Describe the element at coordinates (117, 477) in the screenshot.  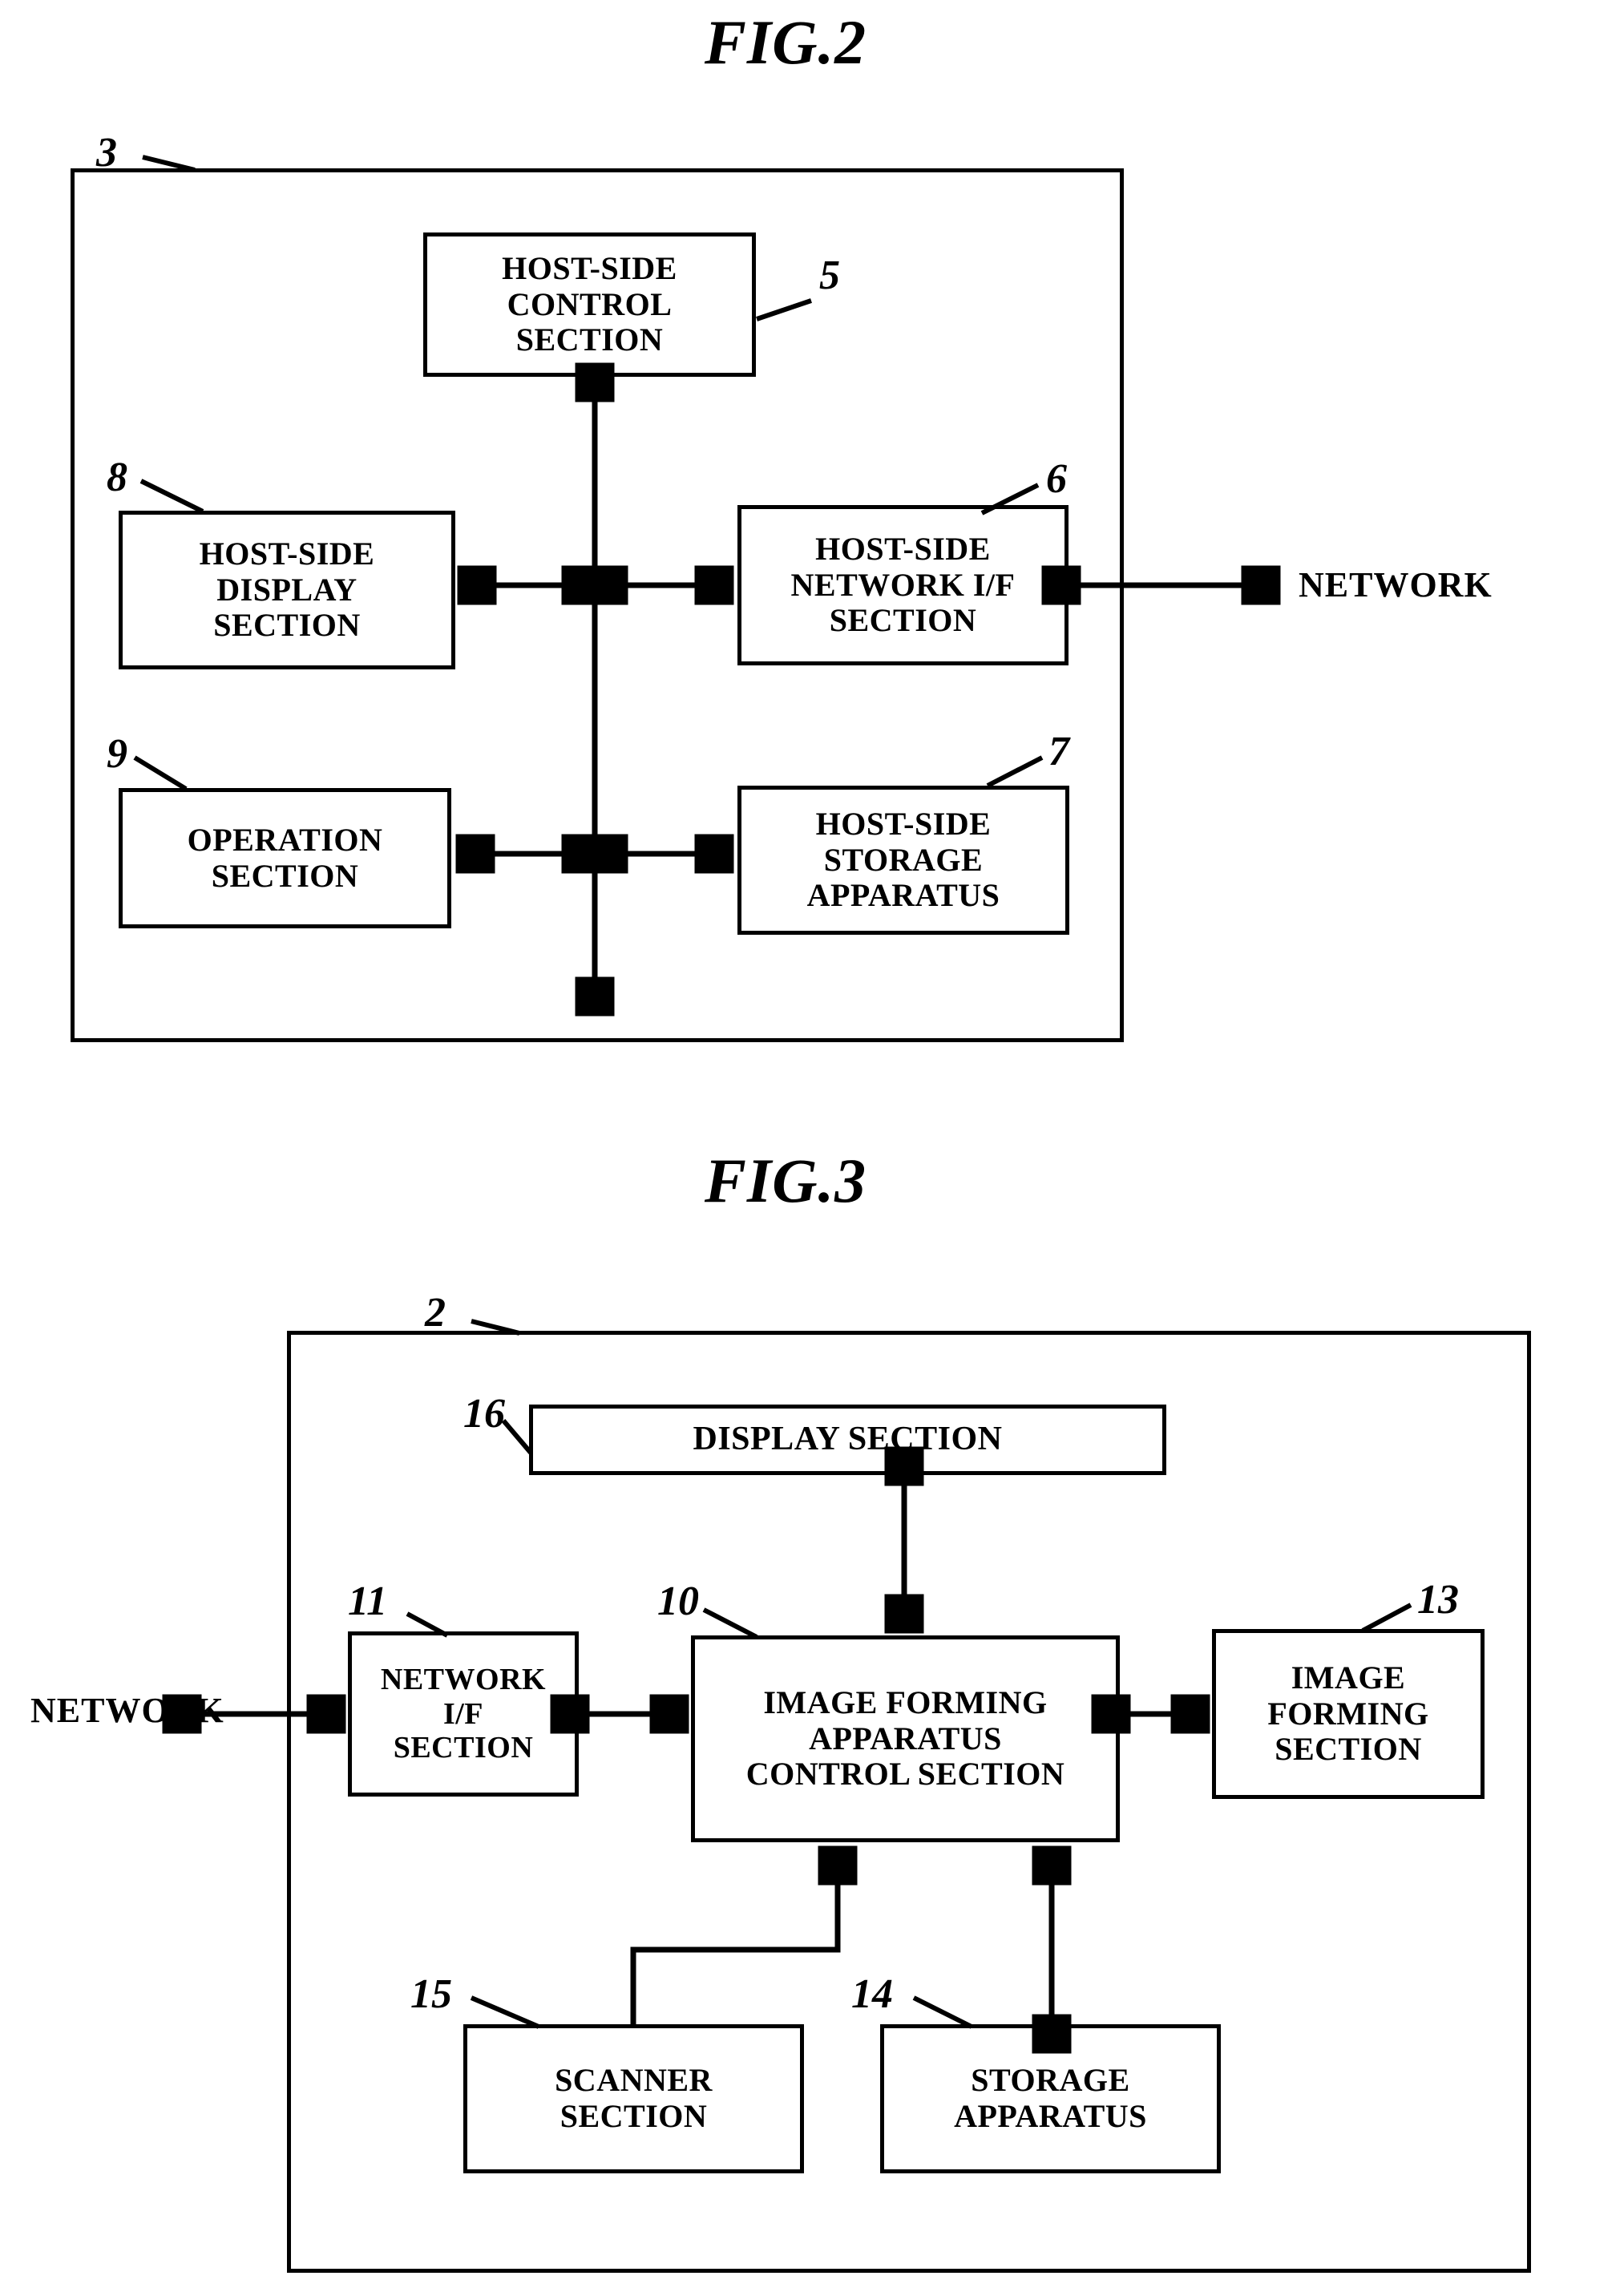
I see `host-side-display-section-ref-8: 8` at that location.